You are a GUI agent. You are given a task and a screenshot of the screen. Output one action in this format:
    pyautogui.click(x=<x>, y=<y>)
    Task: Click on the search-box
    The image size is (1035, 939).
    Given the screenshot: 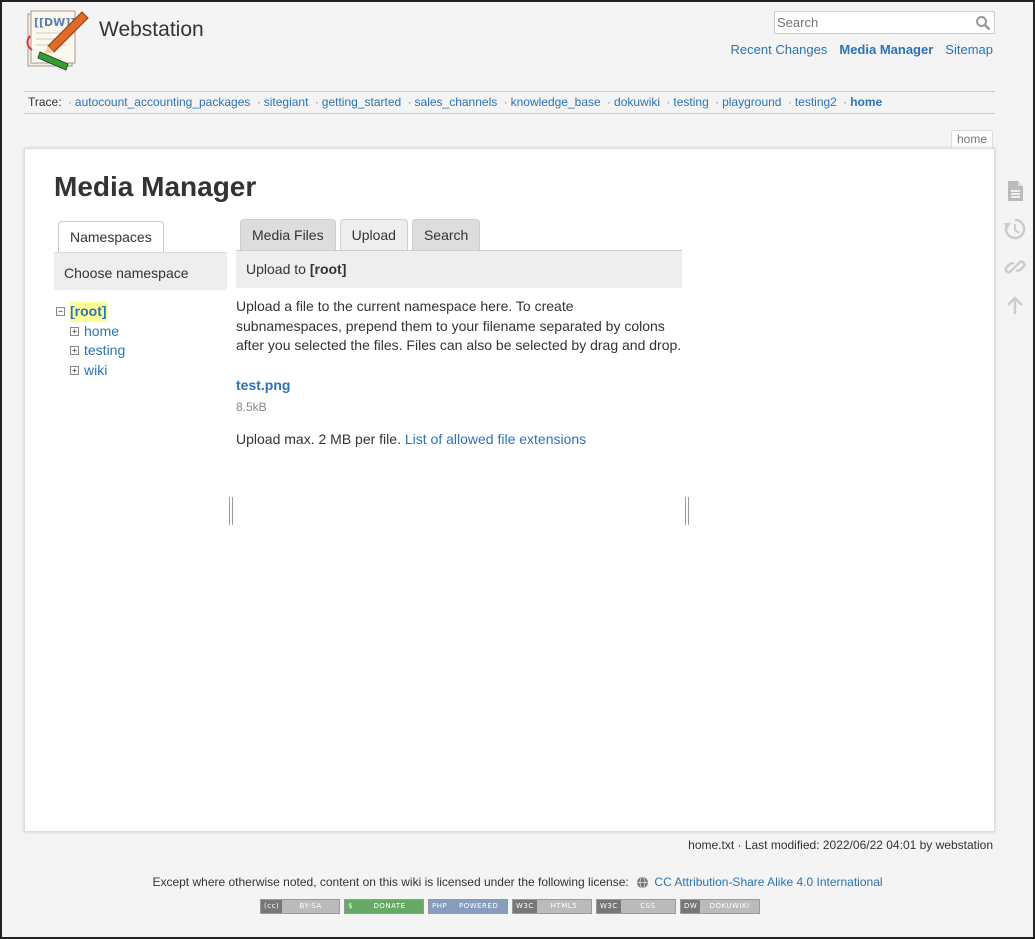 What is the action you would take?
    pyautogui.click(x=884, y=22)
    